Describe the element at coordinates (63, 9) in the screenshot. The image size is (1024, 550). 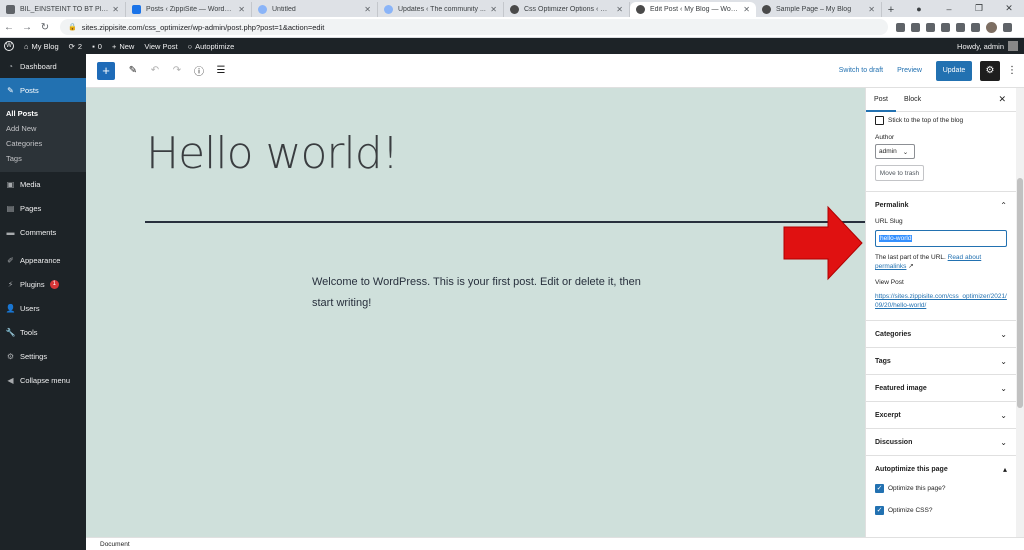
I see `browser-tab-0: BIL_EINSTEINT TO BT Plugin ...✕` at that location.